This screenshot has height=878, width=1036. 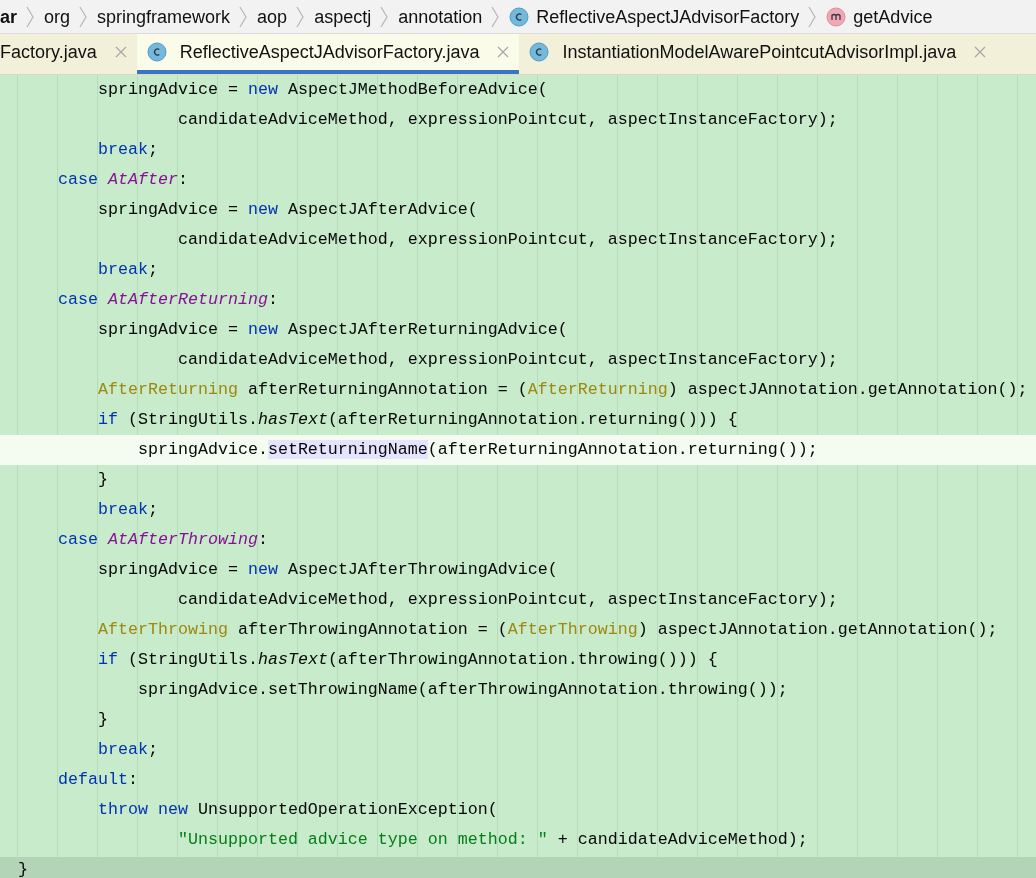 I want to click on code-line: case AtAfter:, so click(x=122, y=180).